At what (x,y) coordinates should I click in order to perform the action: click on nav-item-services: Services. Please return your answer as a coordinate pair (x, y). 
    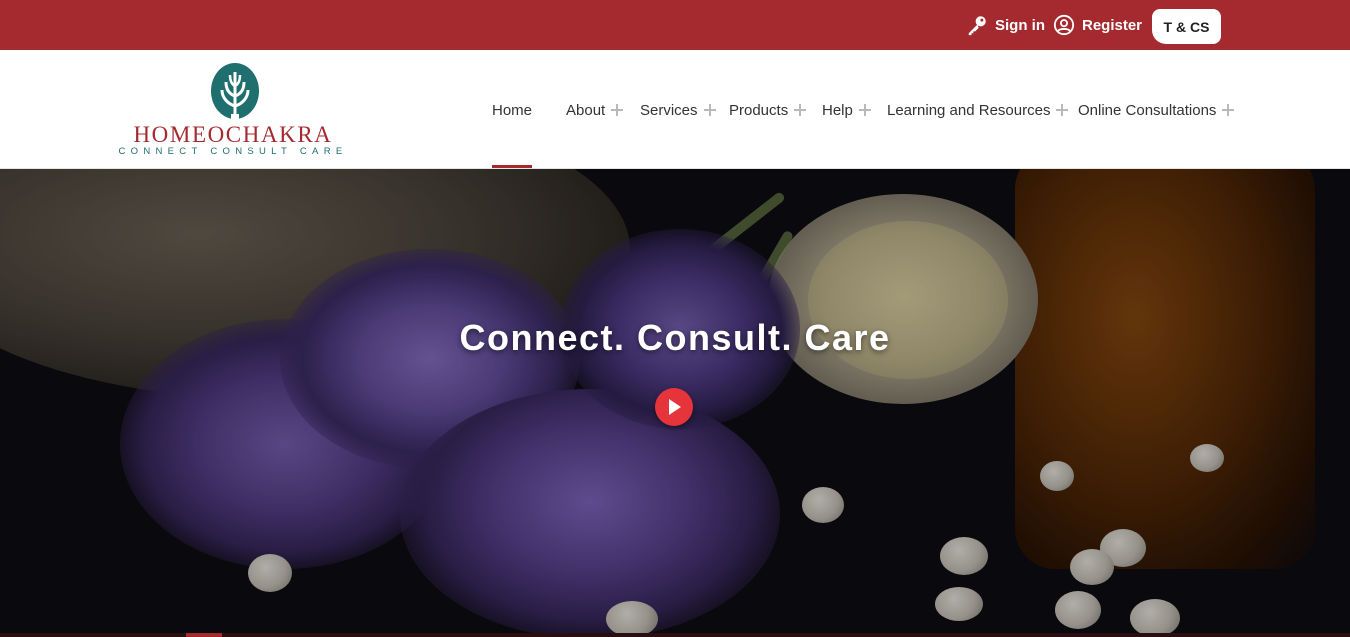
    Looking at the image, I should click on (678, 110).